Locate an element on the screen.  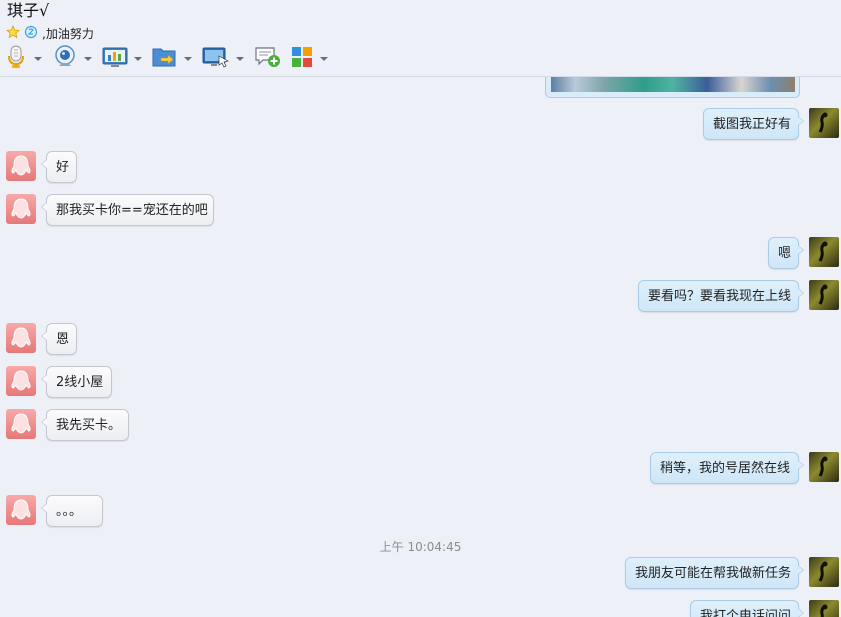
status-row: ,加油努力 is located at coordinates (50, 33).